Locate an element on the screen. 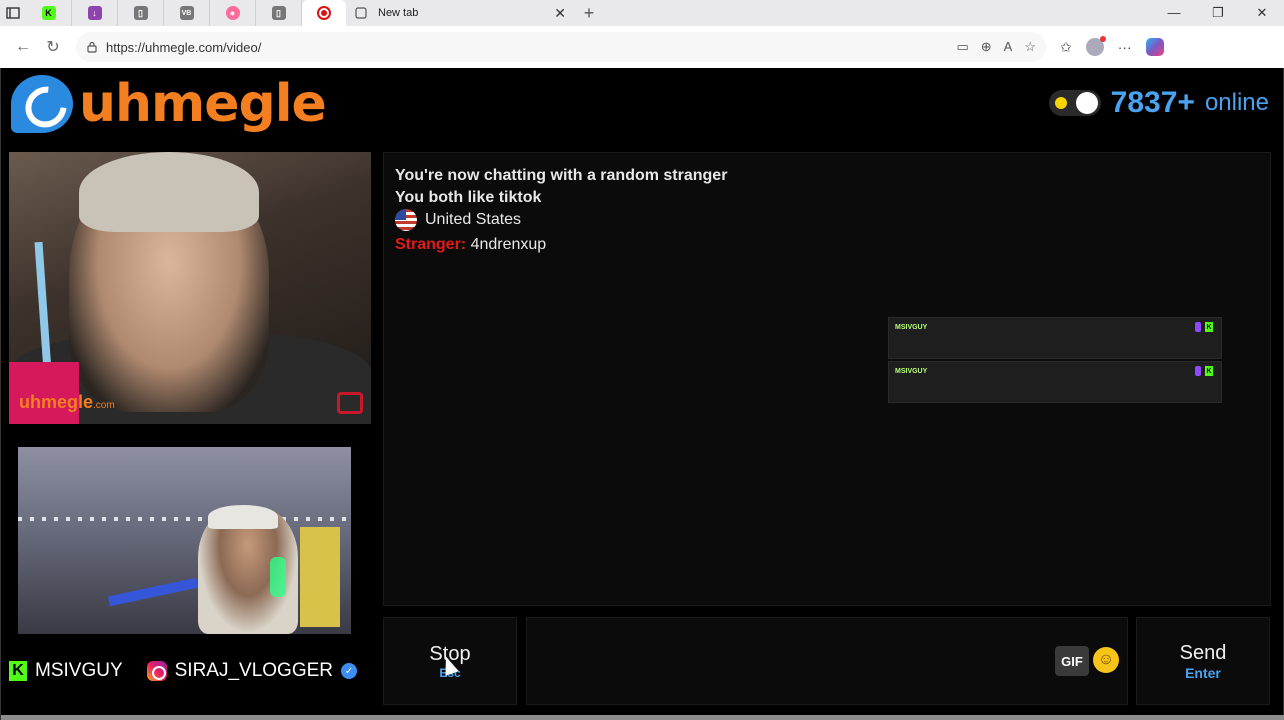 The height and width of the screenshot is (720, 1284). kick-handle: K MSIVGUY is located at coordinates (66, 671).